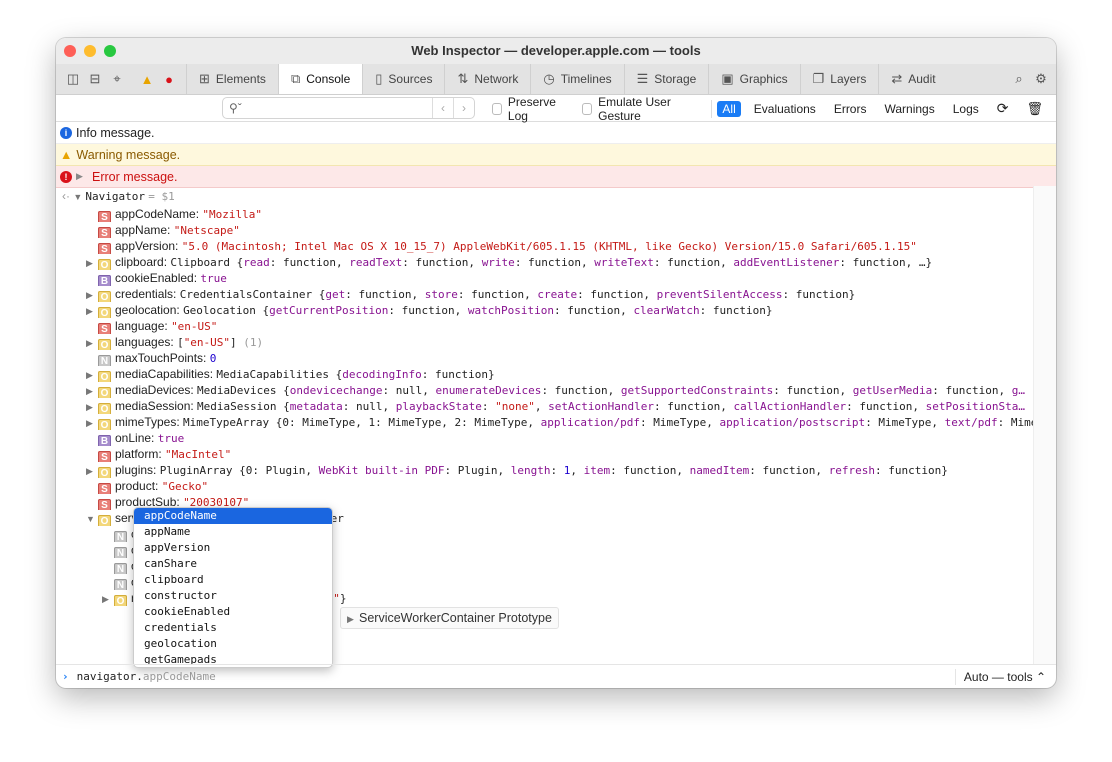 The image size is (1112, 762). I want to click on value-token: write, so click(498, 262).